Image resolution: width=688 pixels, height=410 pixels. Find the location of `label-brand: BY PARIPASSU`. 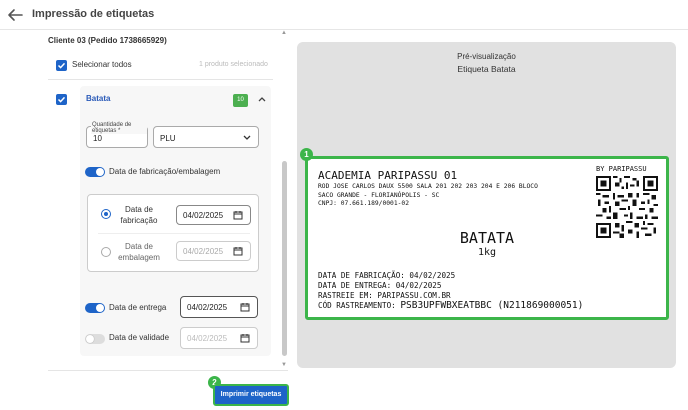

label-brand: BY PARIPASSU is located at coordinates (621, 169).